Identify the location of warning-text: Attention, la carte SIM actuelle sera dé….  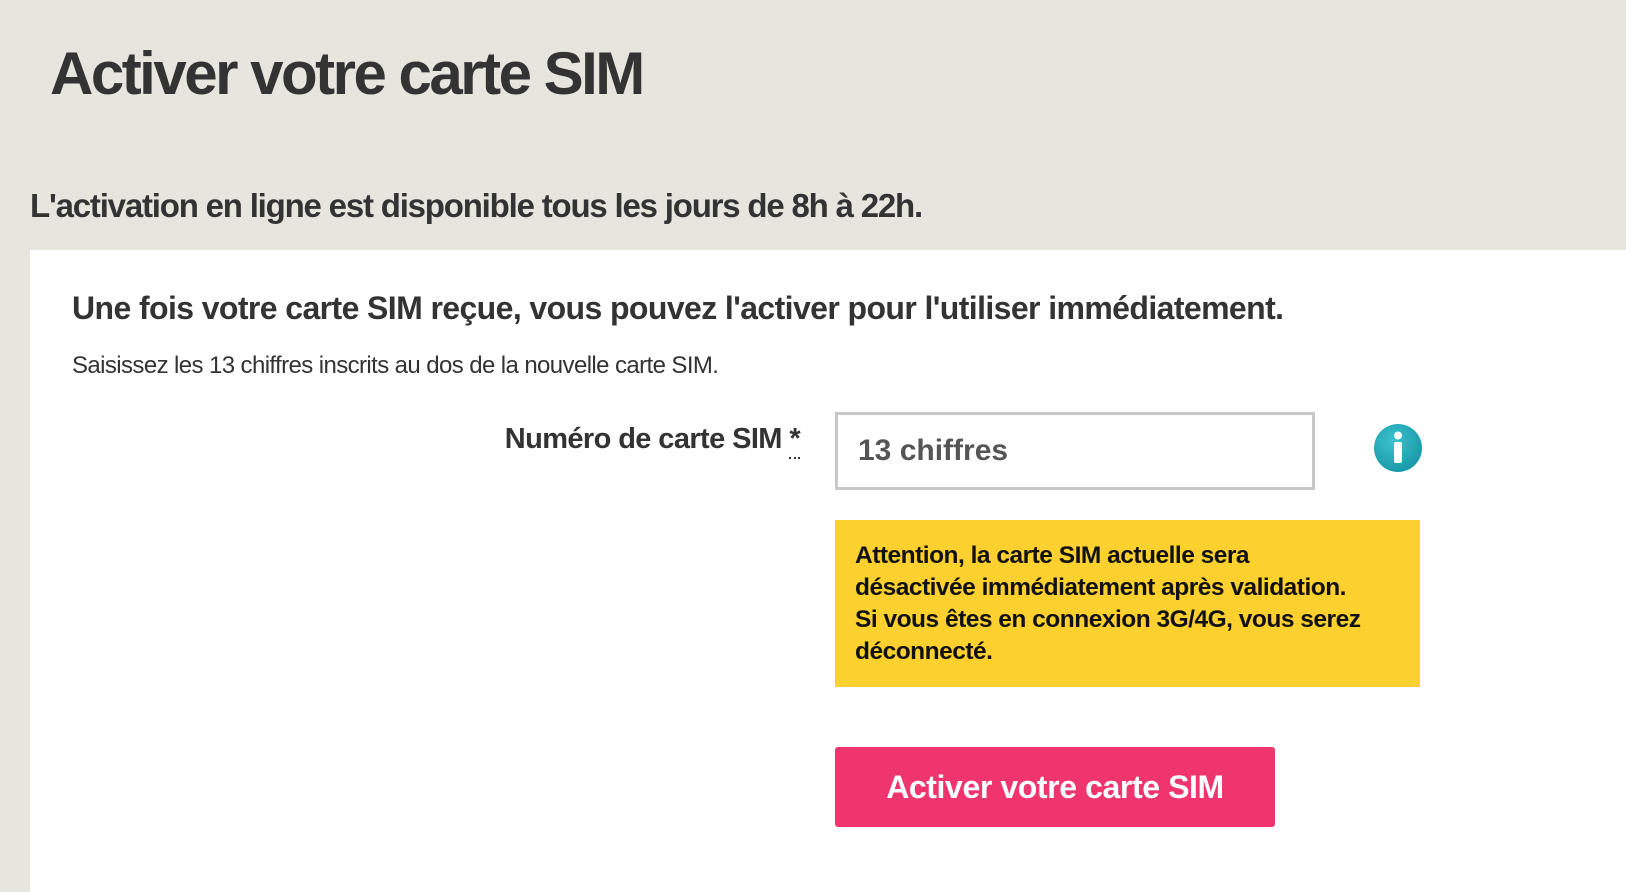
(1127, 604).